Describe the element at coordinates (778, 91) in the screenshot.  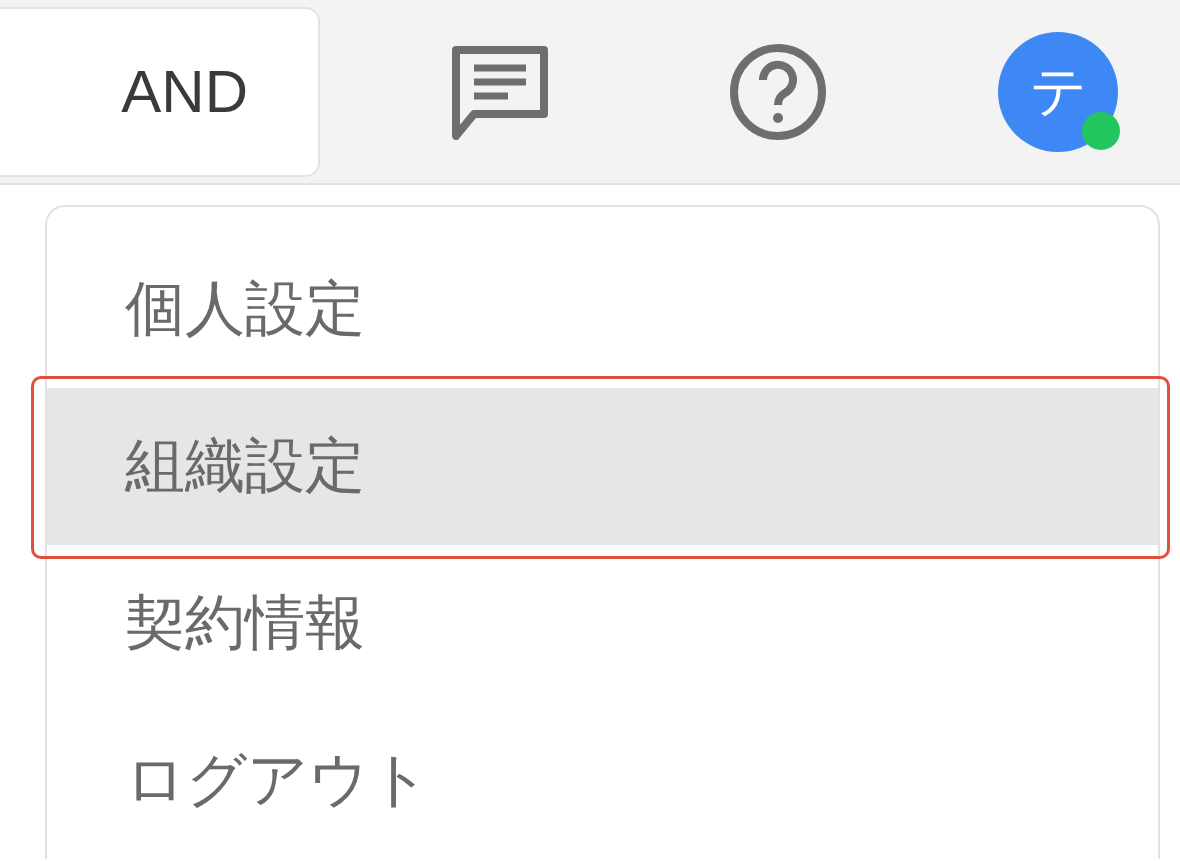
I see `help-icon` at that location.